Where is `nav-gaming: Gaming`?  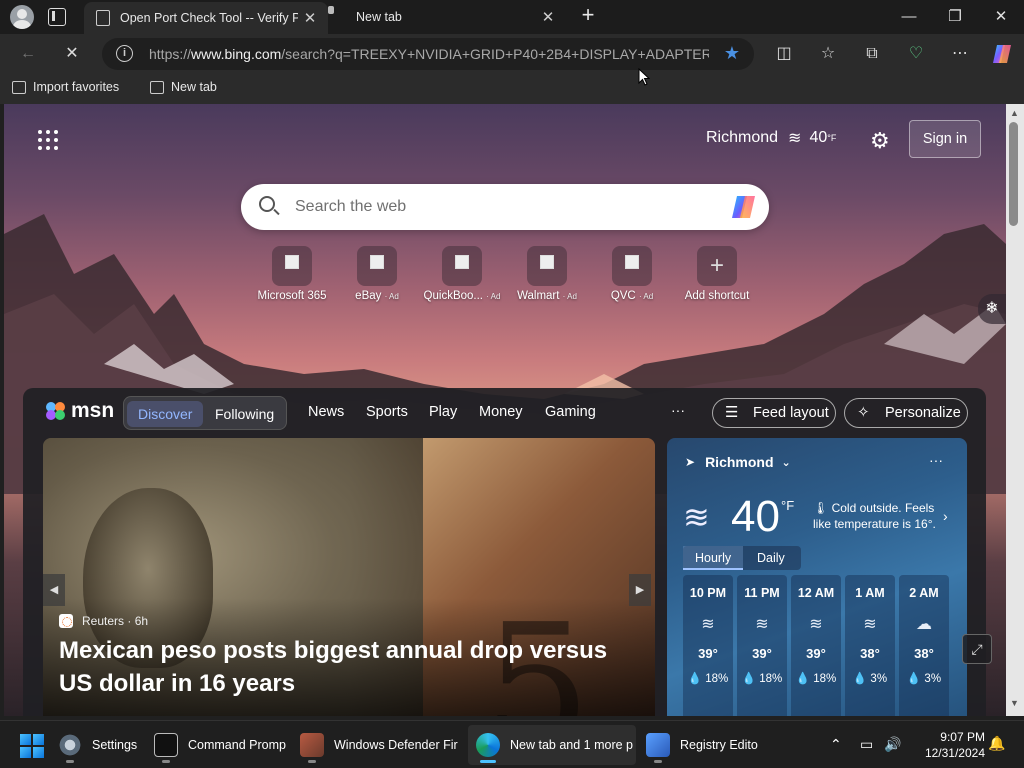
nav-gaming: Gaming is located at coordinates (570, 412).